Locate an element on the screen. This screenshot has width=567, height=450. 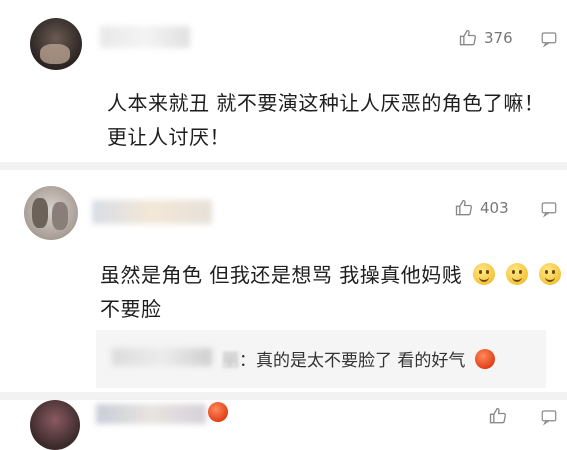
reply-text: 丽：真的是太不要脸了 看的好气 is located at coordinates (358, 358).